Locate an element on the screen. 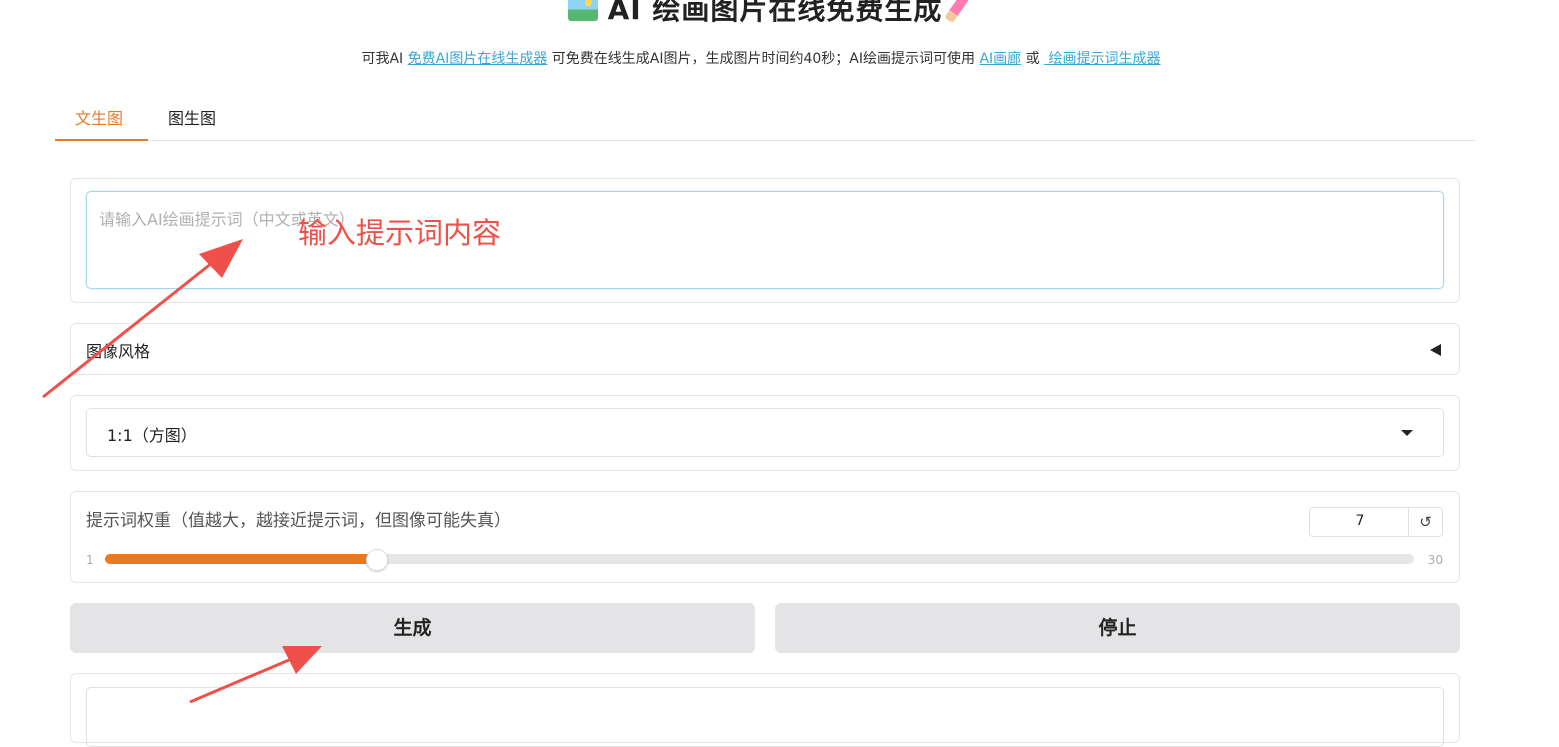  link-ai-gallery: AI画廊 is located at coordinates (1000, 59).